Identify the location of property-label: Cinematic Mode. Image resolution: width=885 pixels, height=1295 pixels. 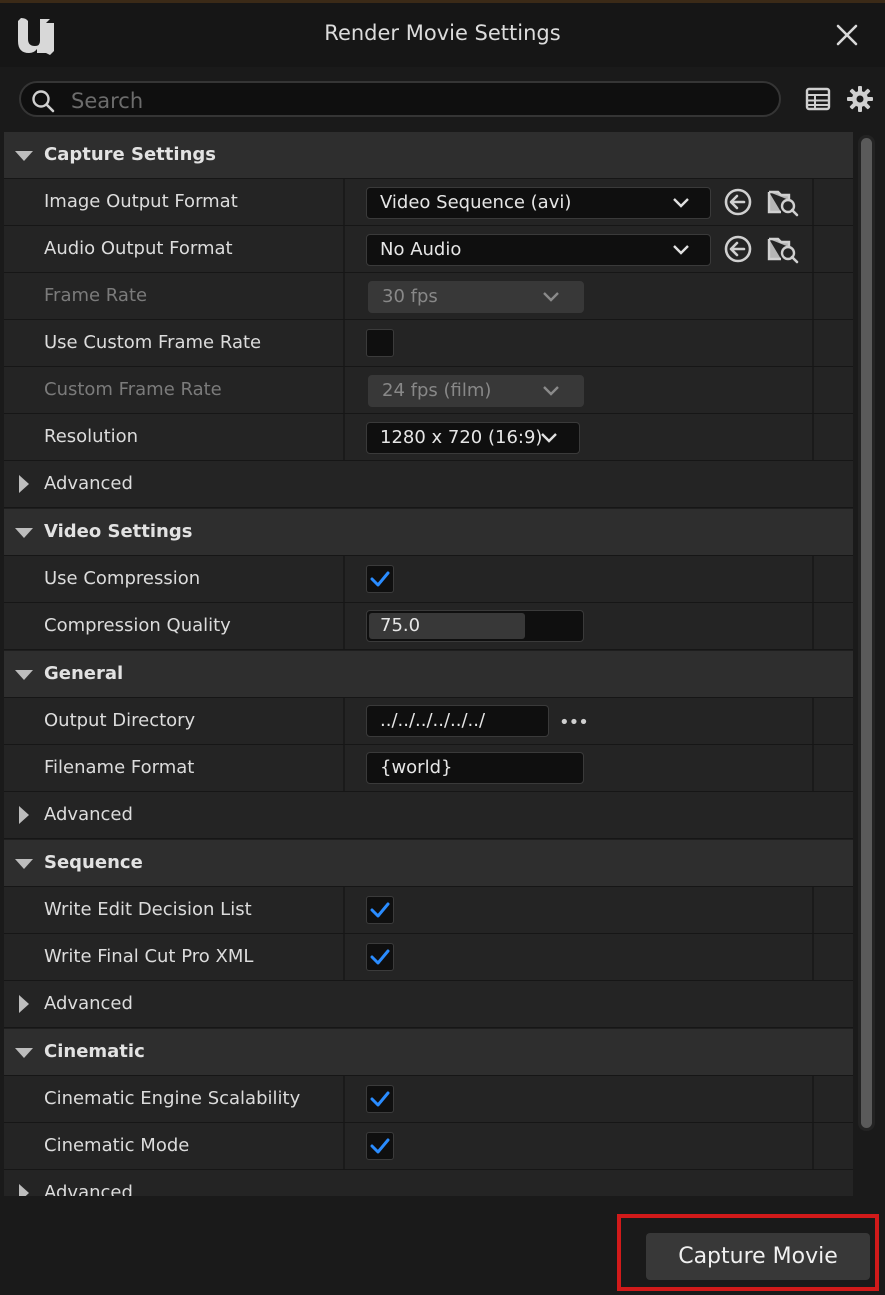
(117, 1145).